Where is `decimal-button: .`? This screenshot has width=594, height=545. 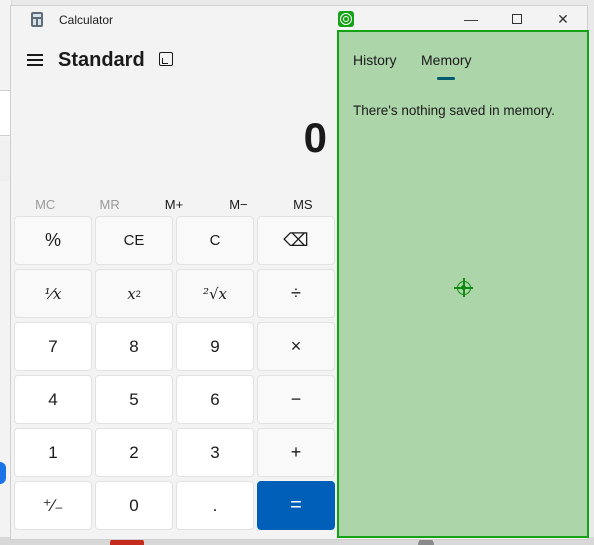 decimal-button: . is located at coordinates (215, 505).